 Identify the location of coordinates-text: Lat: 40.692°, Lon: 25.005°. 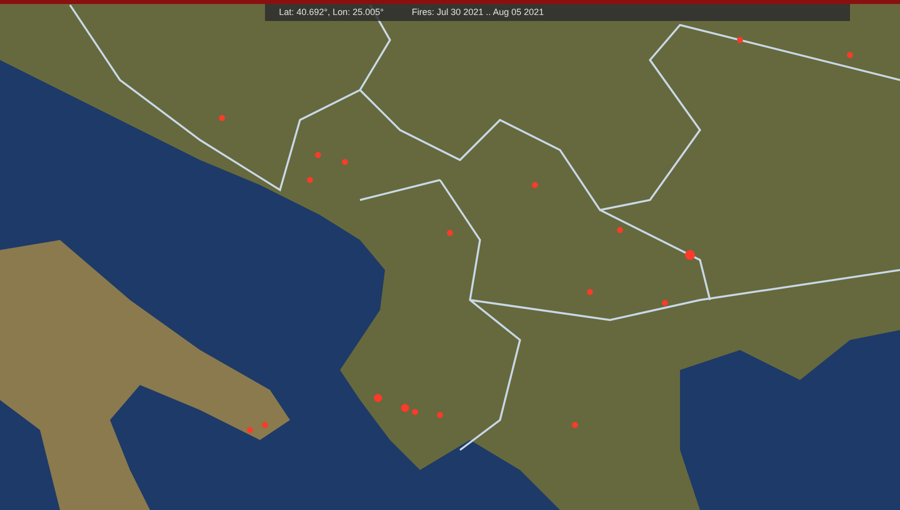
(331, 12).